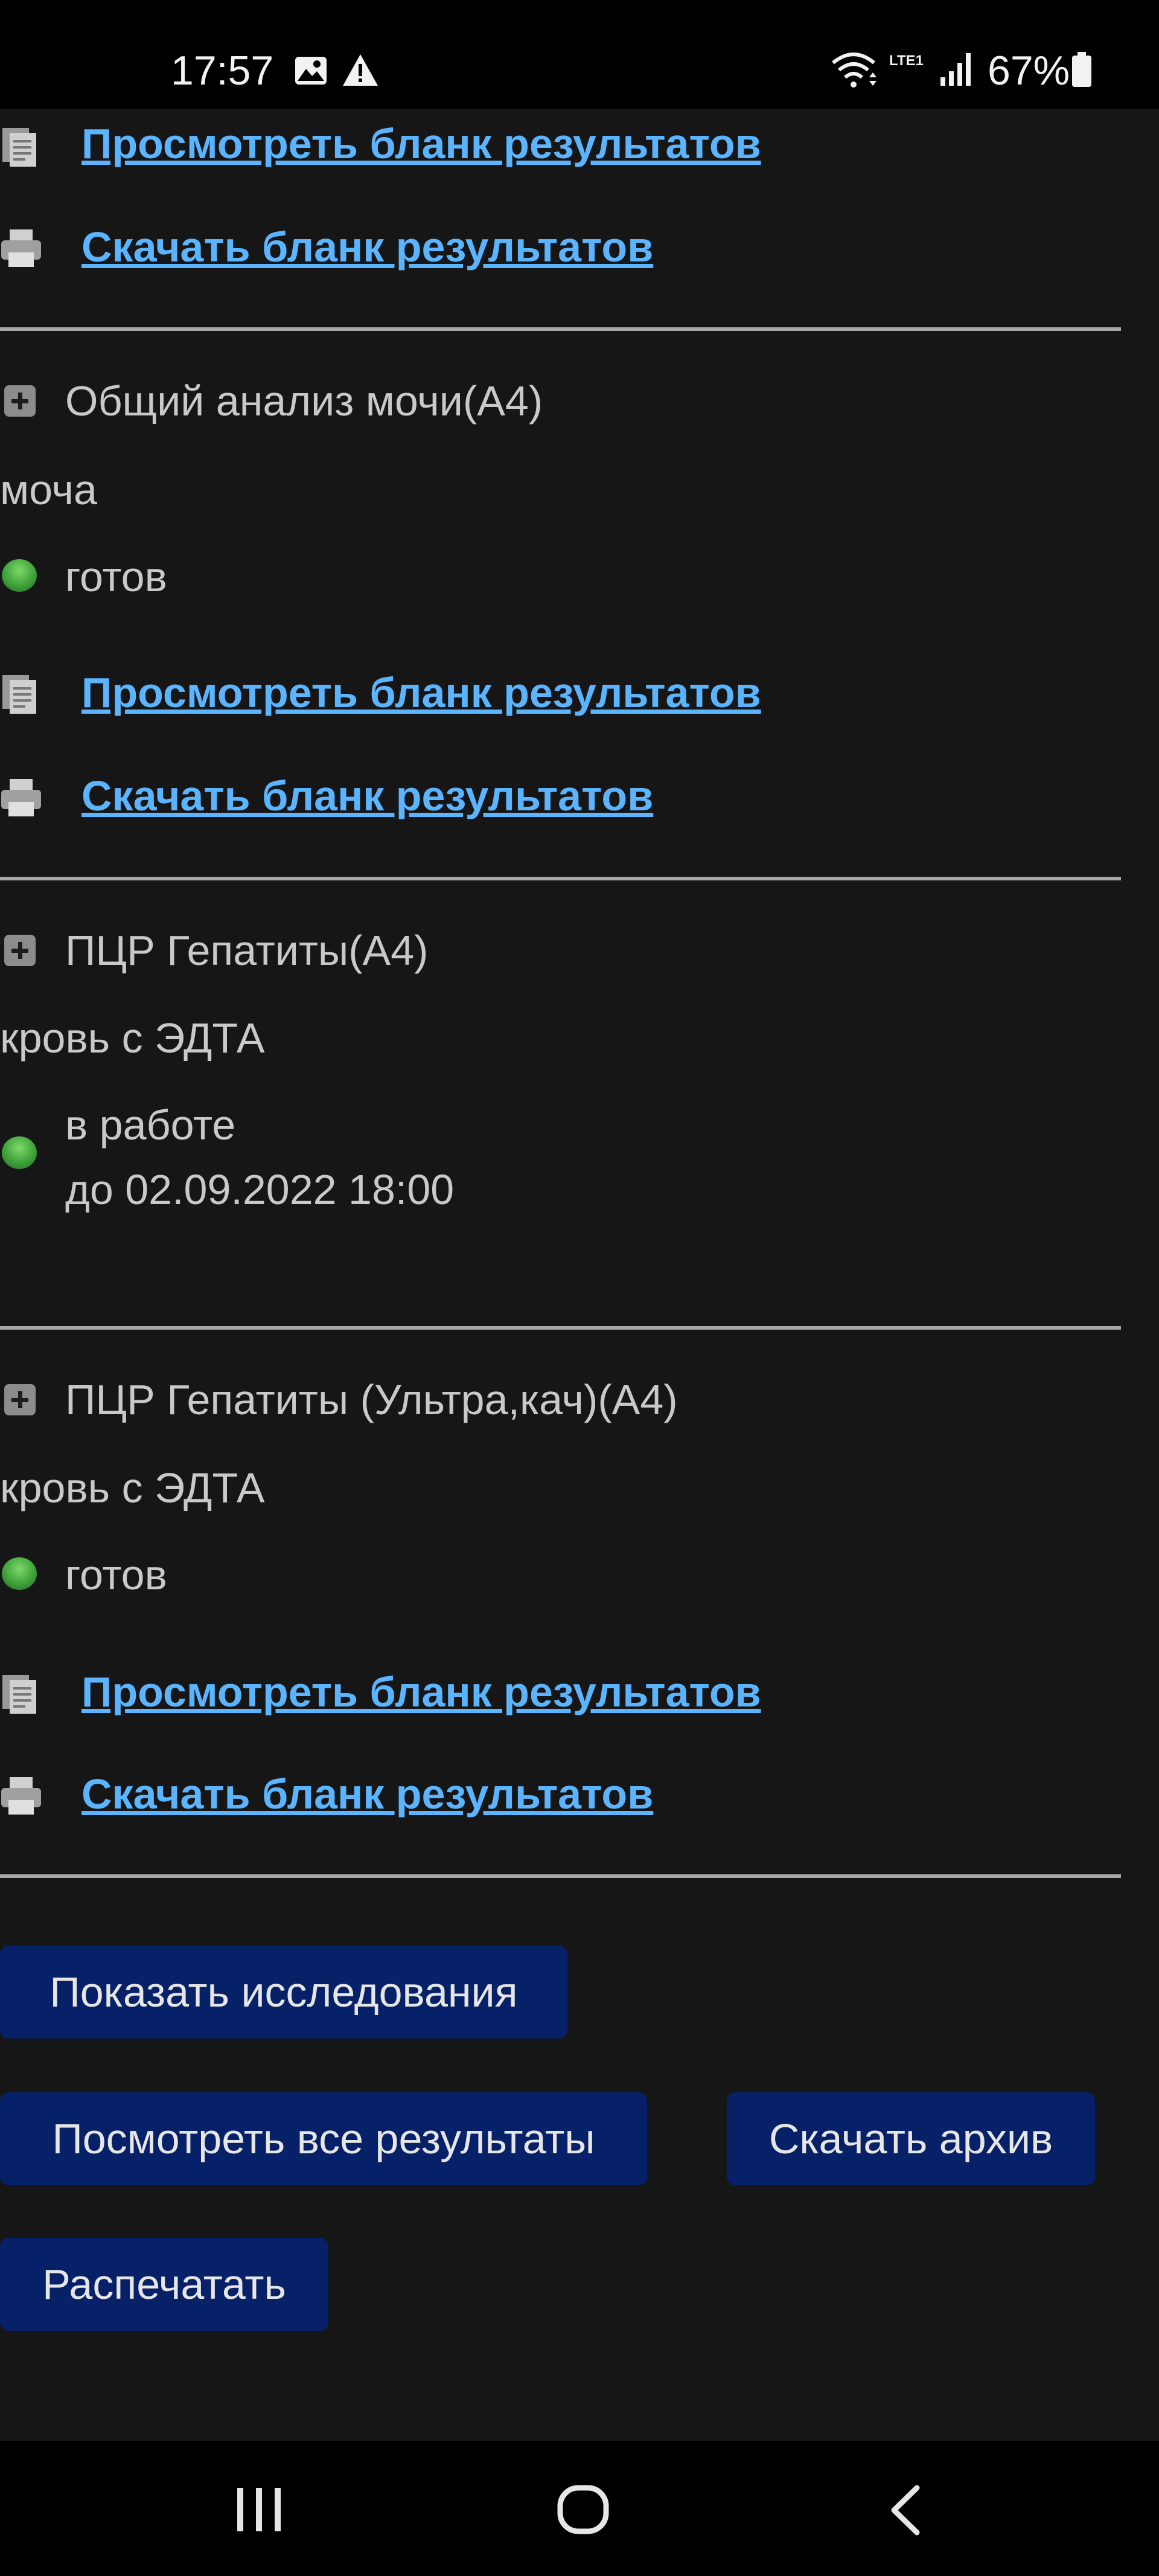  Describe the element at coordinates (1029, 71) in the screenshot. I see `battery-percent: 67%` at that location.